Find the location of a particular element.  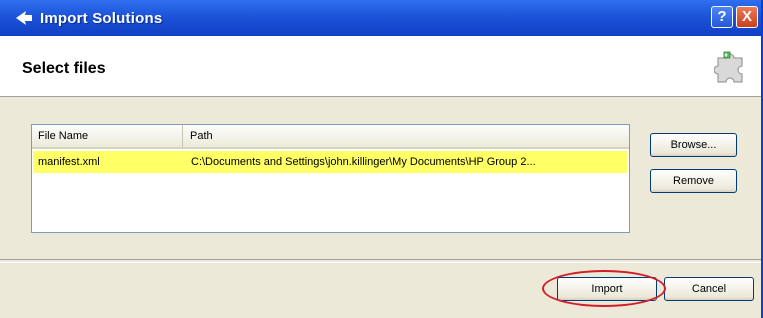

title-bar: Import Solutions ? X is located at coordinates (380, 18).